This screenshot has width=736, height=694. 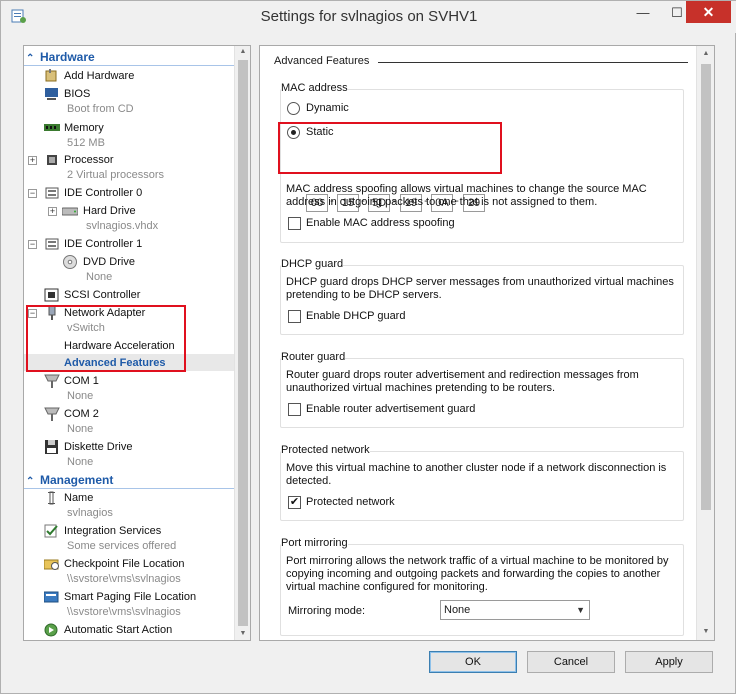 I want to click on dynamic-radio-label: Dynamic, so click(x=327, y=108).